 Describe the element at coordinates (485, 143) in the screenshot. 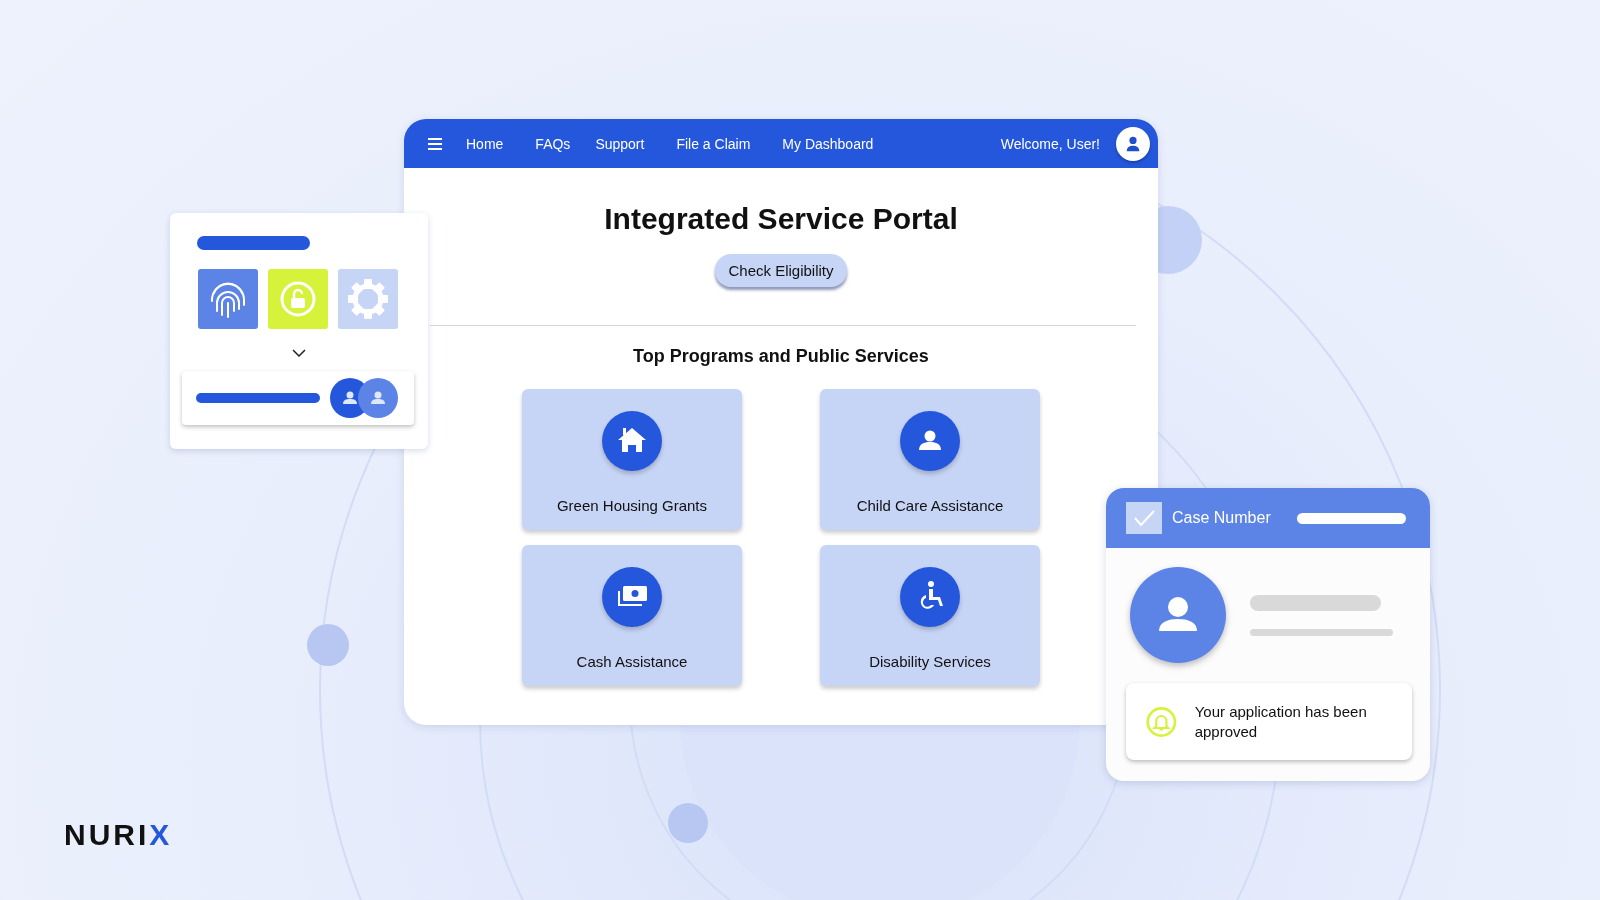

I see `nav-link: Home` at that location.